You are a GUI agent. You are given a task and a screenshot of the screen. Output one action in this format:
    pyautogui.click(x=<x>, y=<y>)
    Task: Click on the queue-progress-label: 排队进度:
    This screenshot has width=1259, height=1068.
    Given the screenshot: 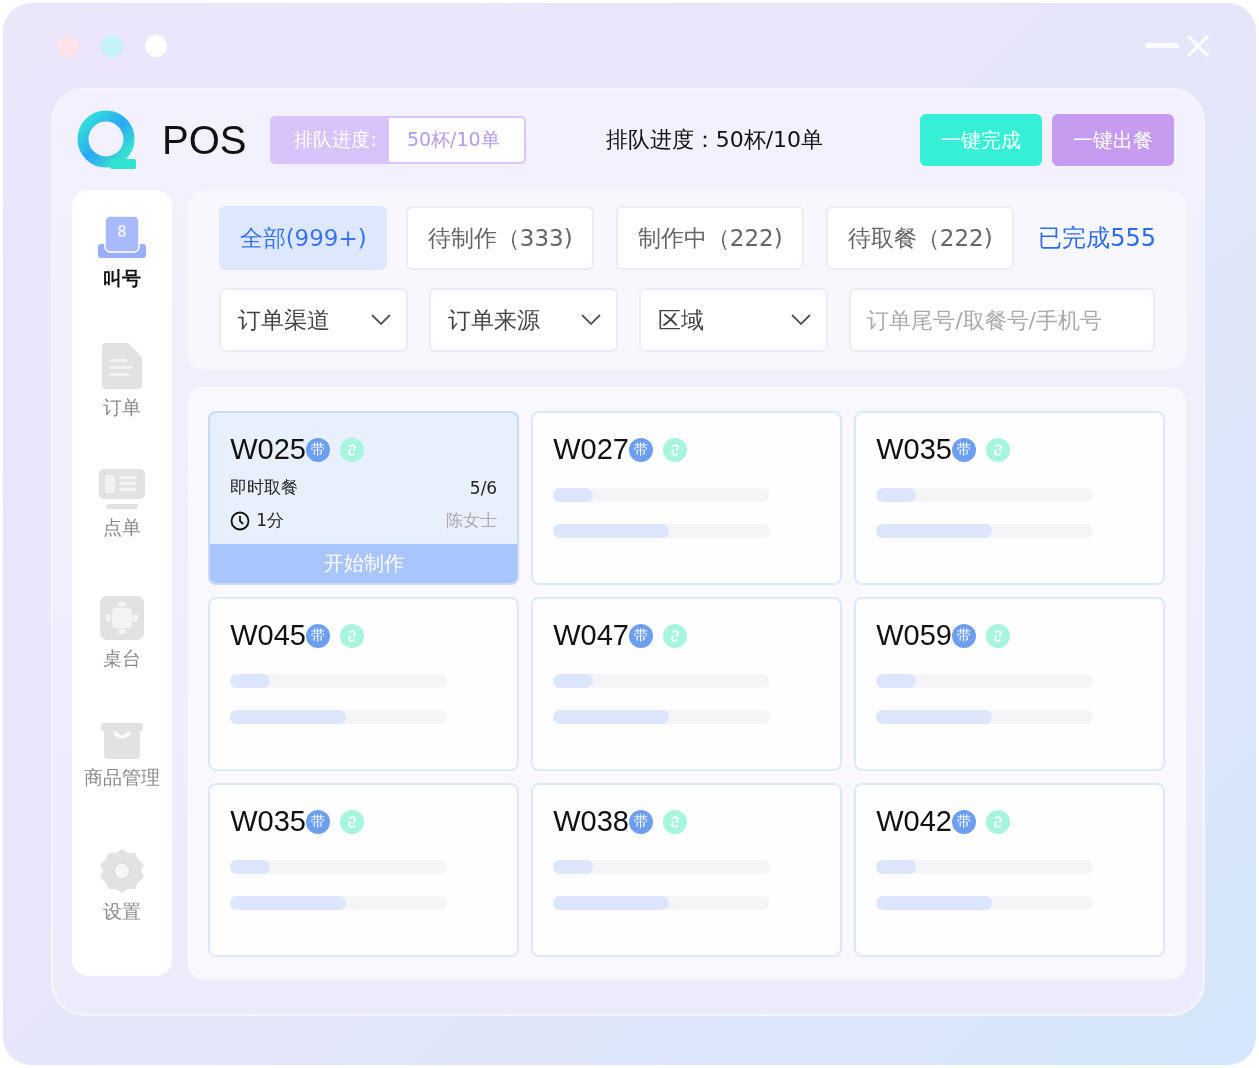 What is the action you would take?
    pyautogui.click(x=330, y=140)
    